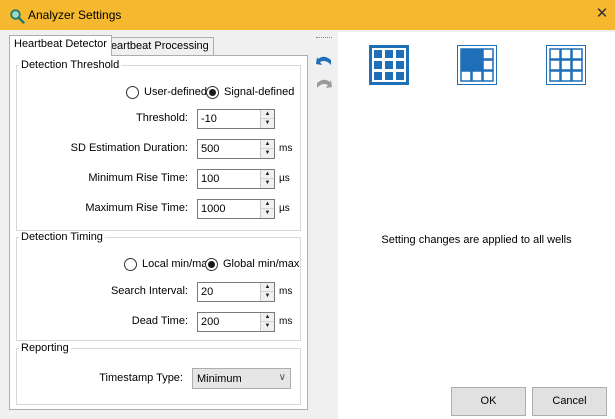 The image size is (615, 419). What do you see at coordinates (62, 237) in the screenshot?
I see `group-title: Detection Timing` at bounding box center [62, 237].